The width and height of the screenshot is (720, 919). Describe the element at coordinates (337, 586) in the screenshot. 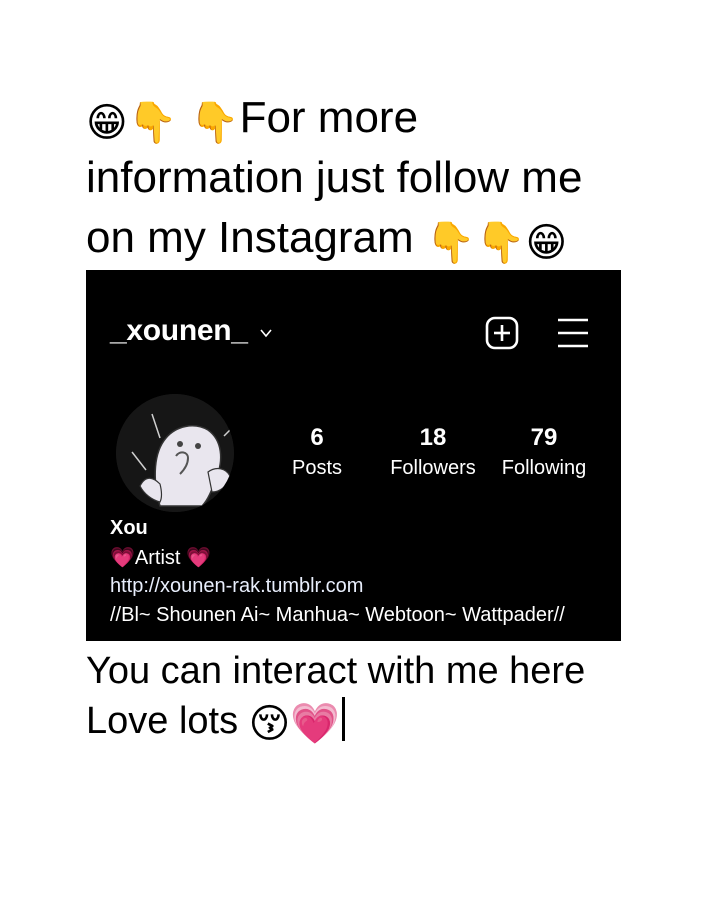

I see `bio-link: http://xounen-rak.tumblr.com` at that location.